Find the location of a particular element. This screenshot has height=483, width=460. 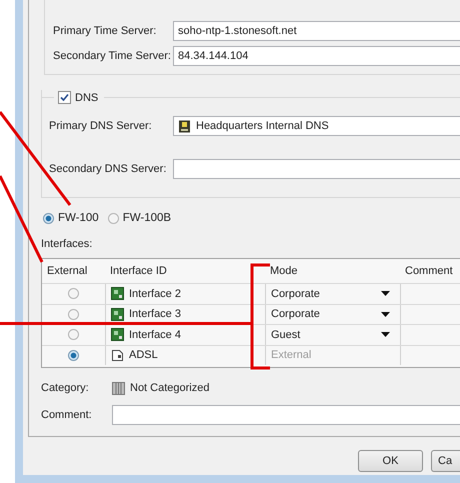

radio-label: FW-100 is located at coordinates (78, 218).